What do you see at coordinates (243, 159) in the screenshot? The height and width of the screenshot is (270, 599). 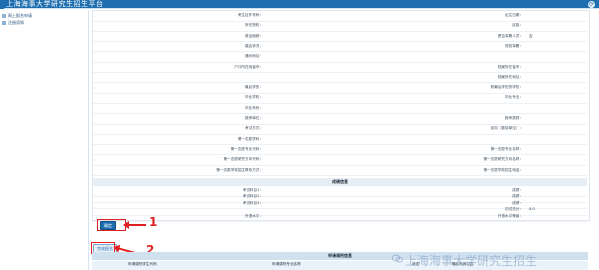 I see `field-label: 第一志愿研究方向代码：` at bounding box center [243, 159].